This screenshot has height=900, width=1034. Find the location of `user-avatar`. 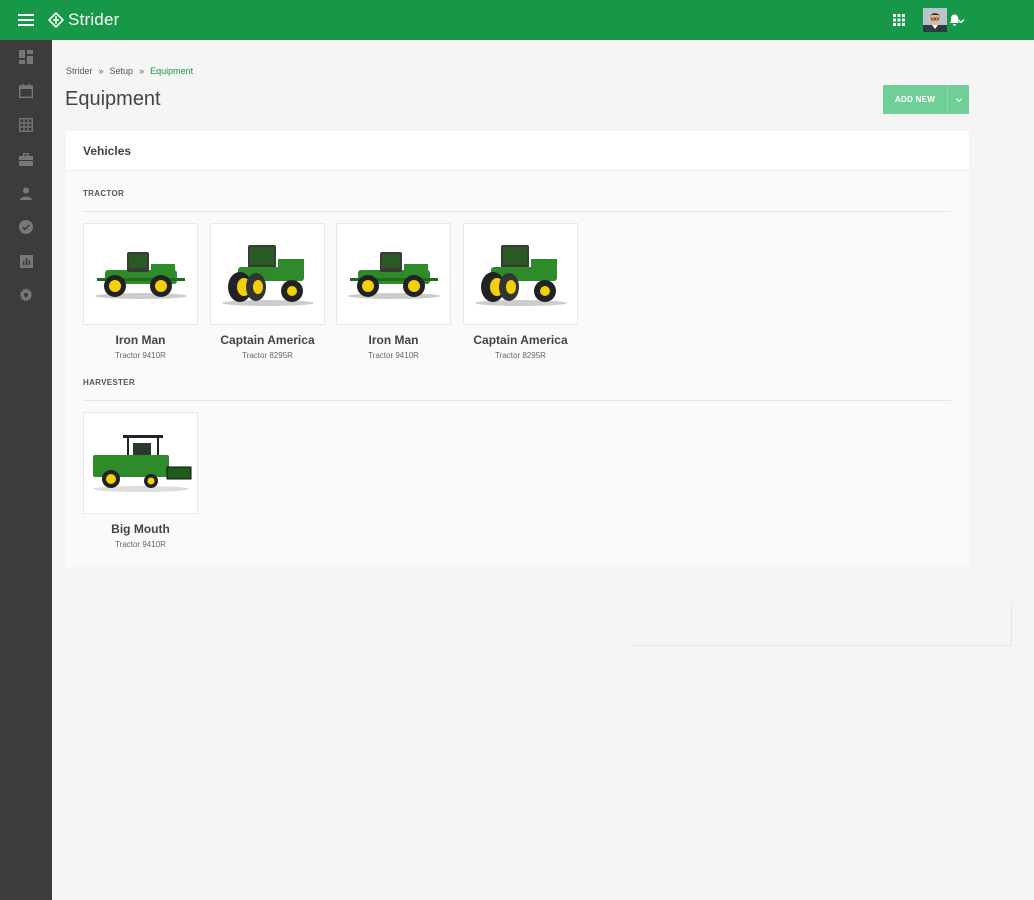

user-avatar is located at coordinates (935, 20).